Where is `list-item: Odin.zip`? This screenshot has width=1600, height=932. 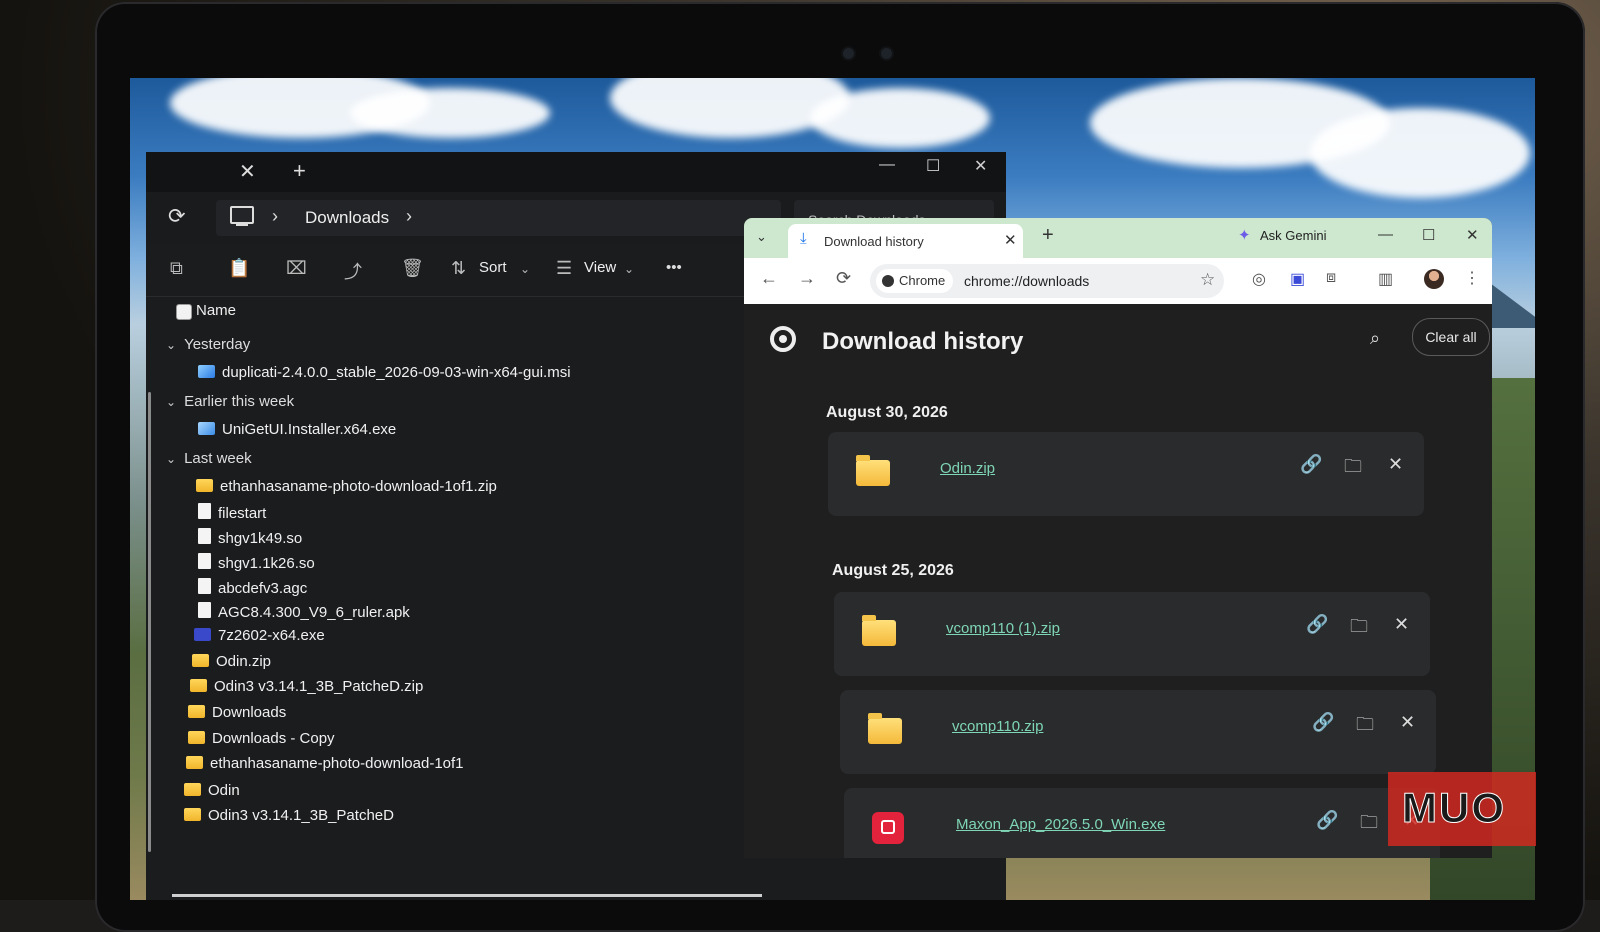 list-item: Odin.zip is located at coordinates (231, 661).